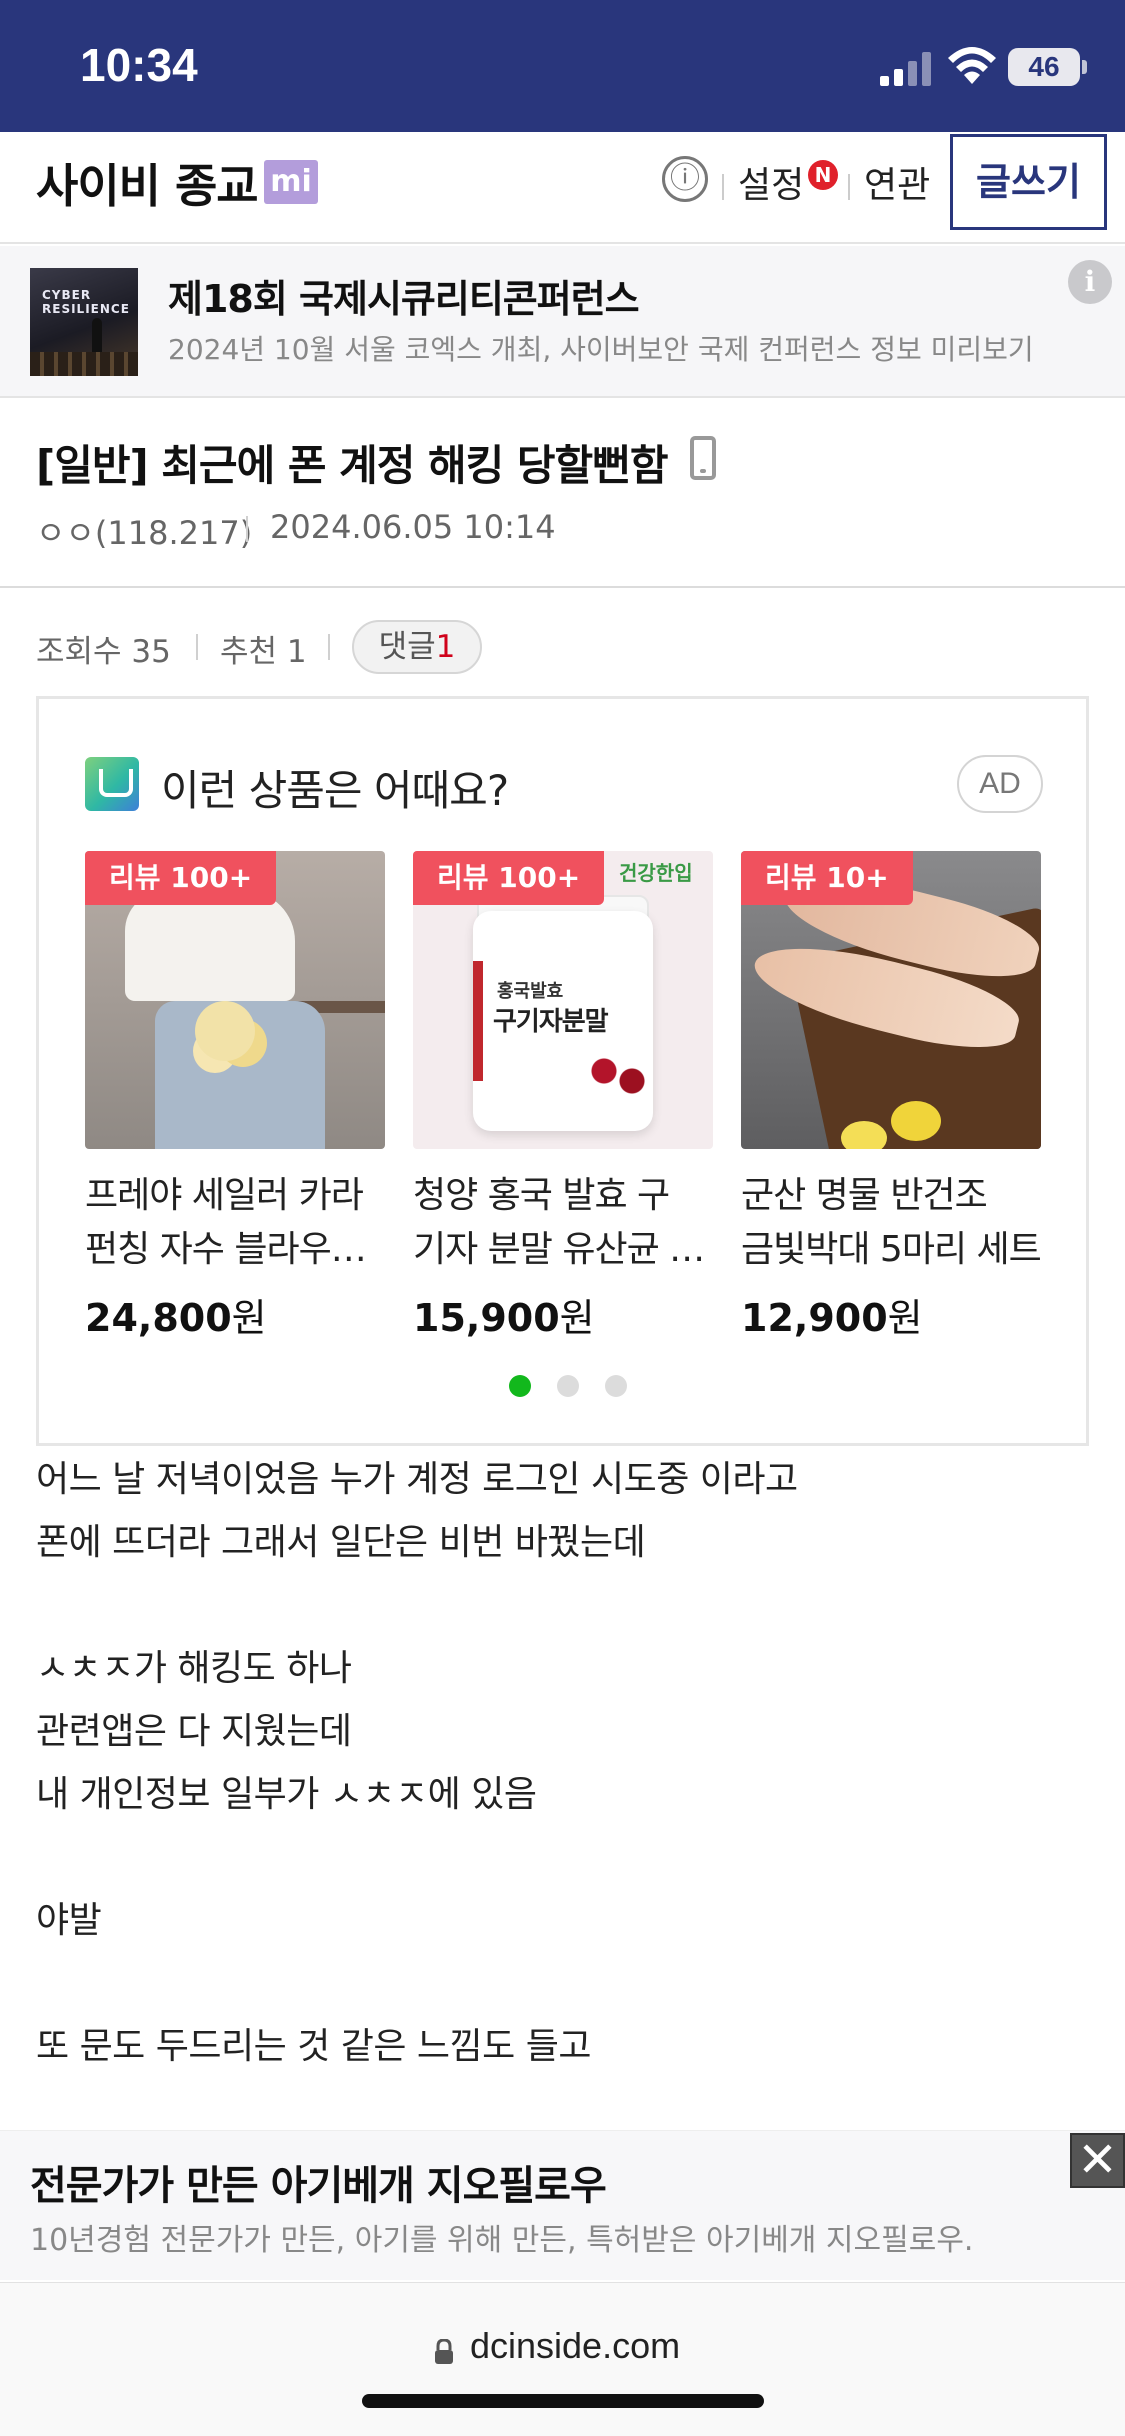 Image resolution: width=1125 pixels, height=2436 pixels. Describe the element at coordinates (194, 1731) in the screenshot. I see `post-body-line: 관련앱은 다 지웠는데` at that location.